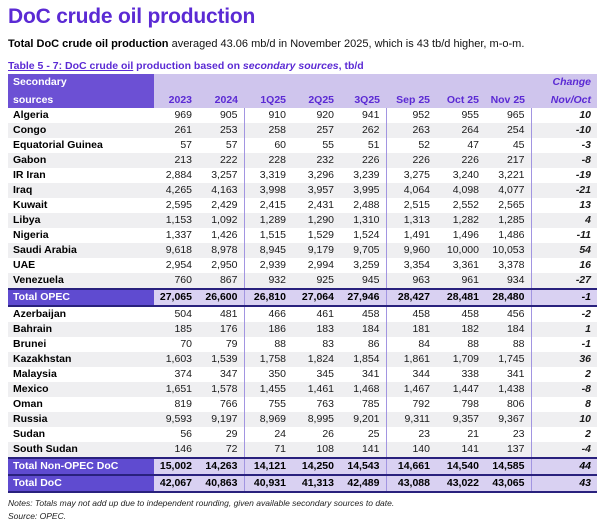  What do you see at coordinates (316, 160) in the screenshot?
I see `value-cell: 232` at bounding box center [316, 160].